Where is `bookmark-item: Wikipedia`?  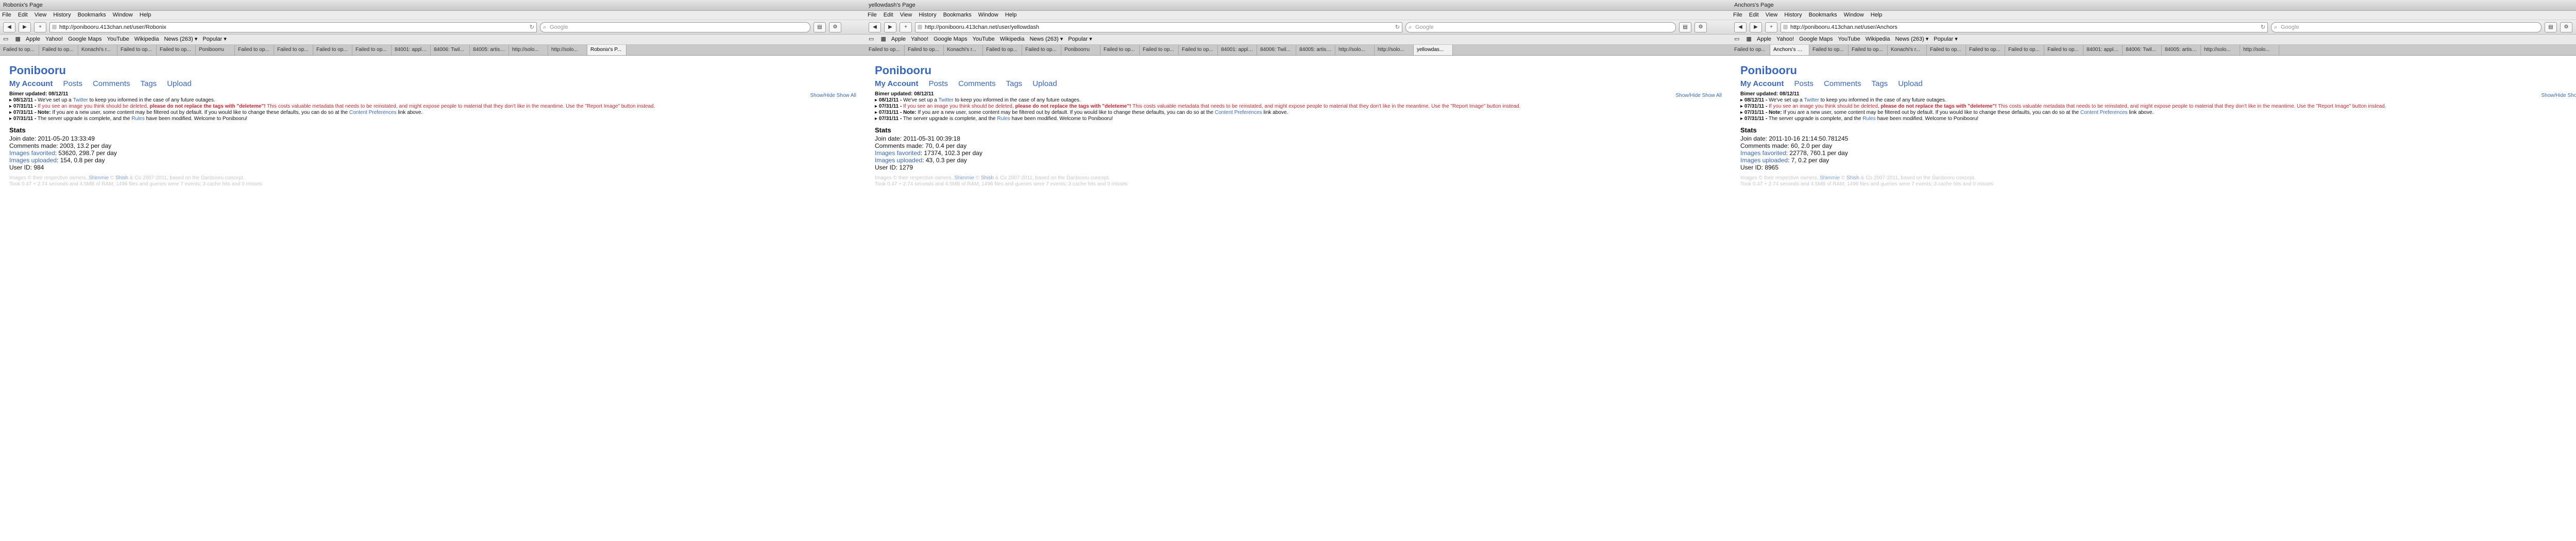
bookmark-item: Wikipedia is located at coordinates (146, 39).